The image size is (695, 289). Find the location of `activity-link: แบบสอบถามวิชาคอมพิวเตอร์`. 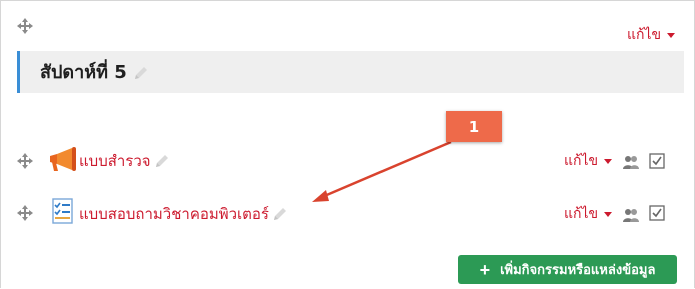

activity-link: แบบสอบถามวิชาคอมพิวเตอร์ is located at coordinates (183, 214).